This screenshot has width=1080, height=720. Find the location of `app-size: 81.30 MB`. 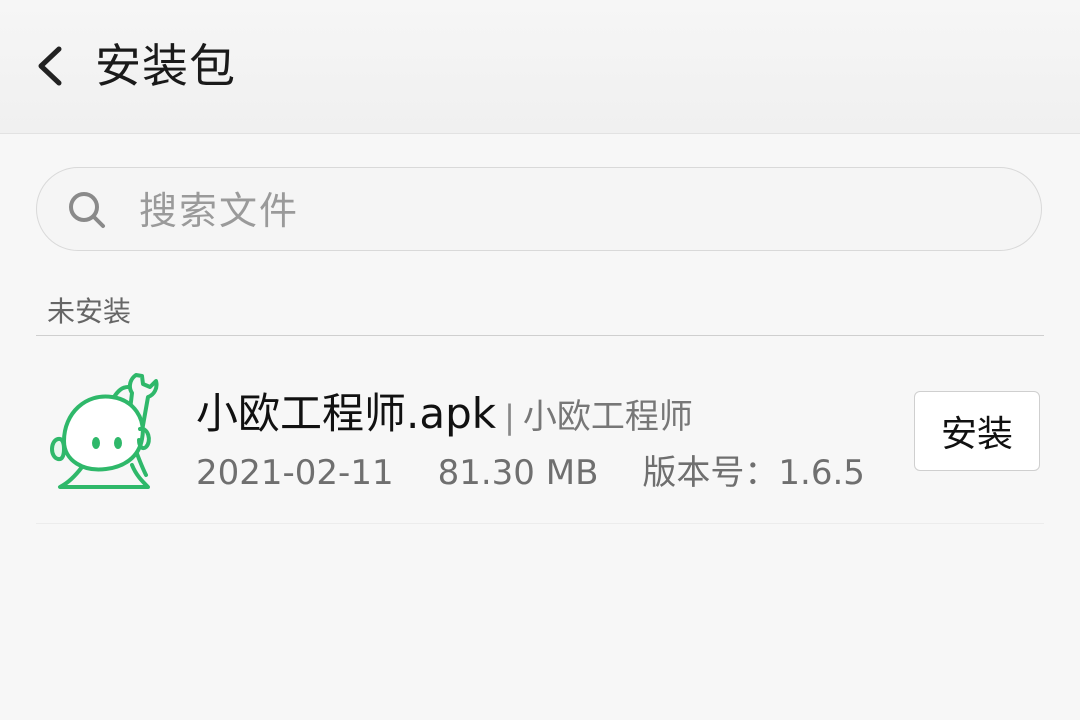

app-size: 81.30 MB is located at coordinates (518, 473).